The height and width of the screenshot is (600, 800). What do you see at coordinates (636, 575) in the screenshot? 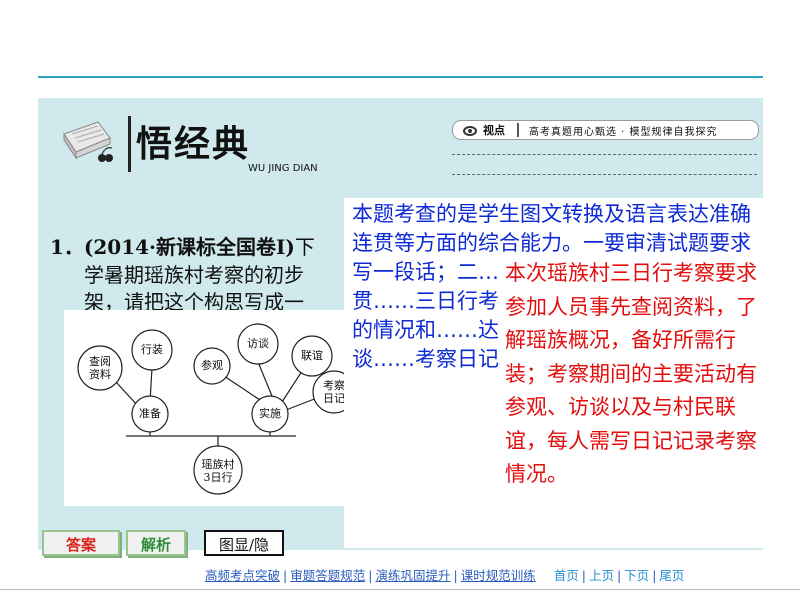
I see `nav-next-page: 下页` at bounding box center [636, 575].